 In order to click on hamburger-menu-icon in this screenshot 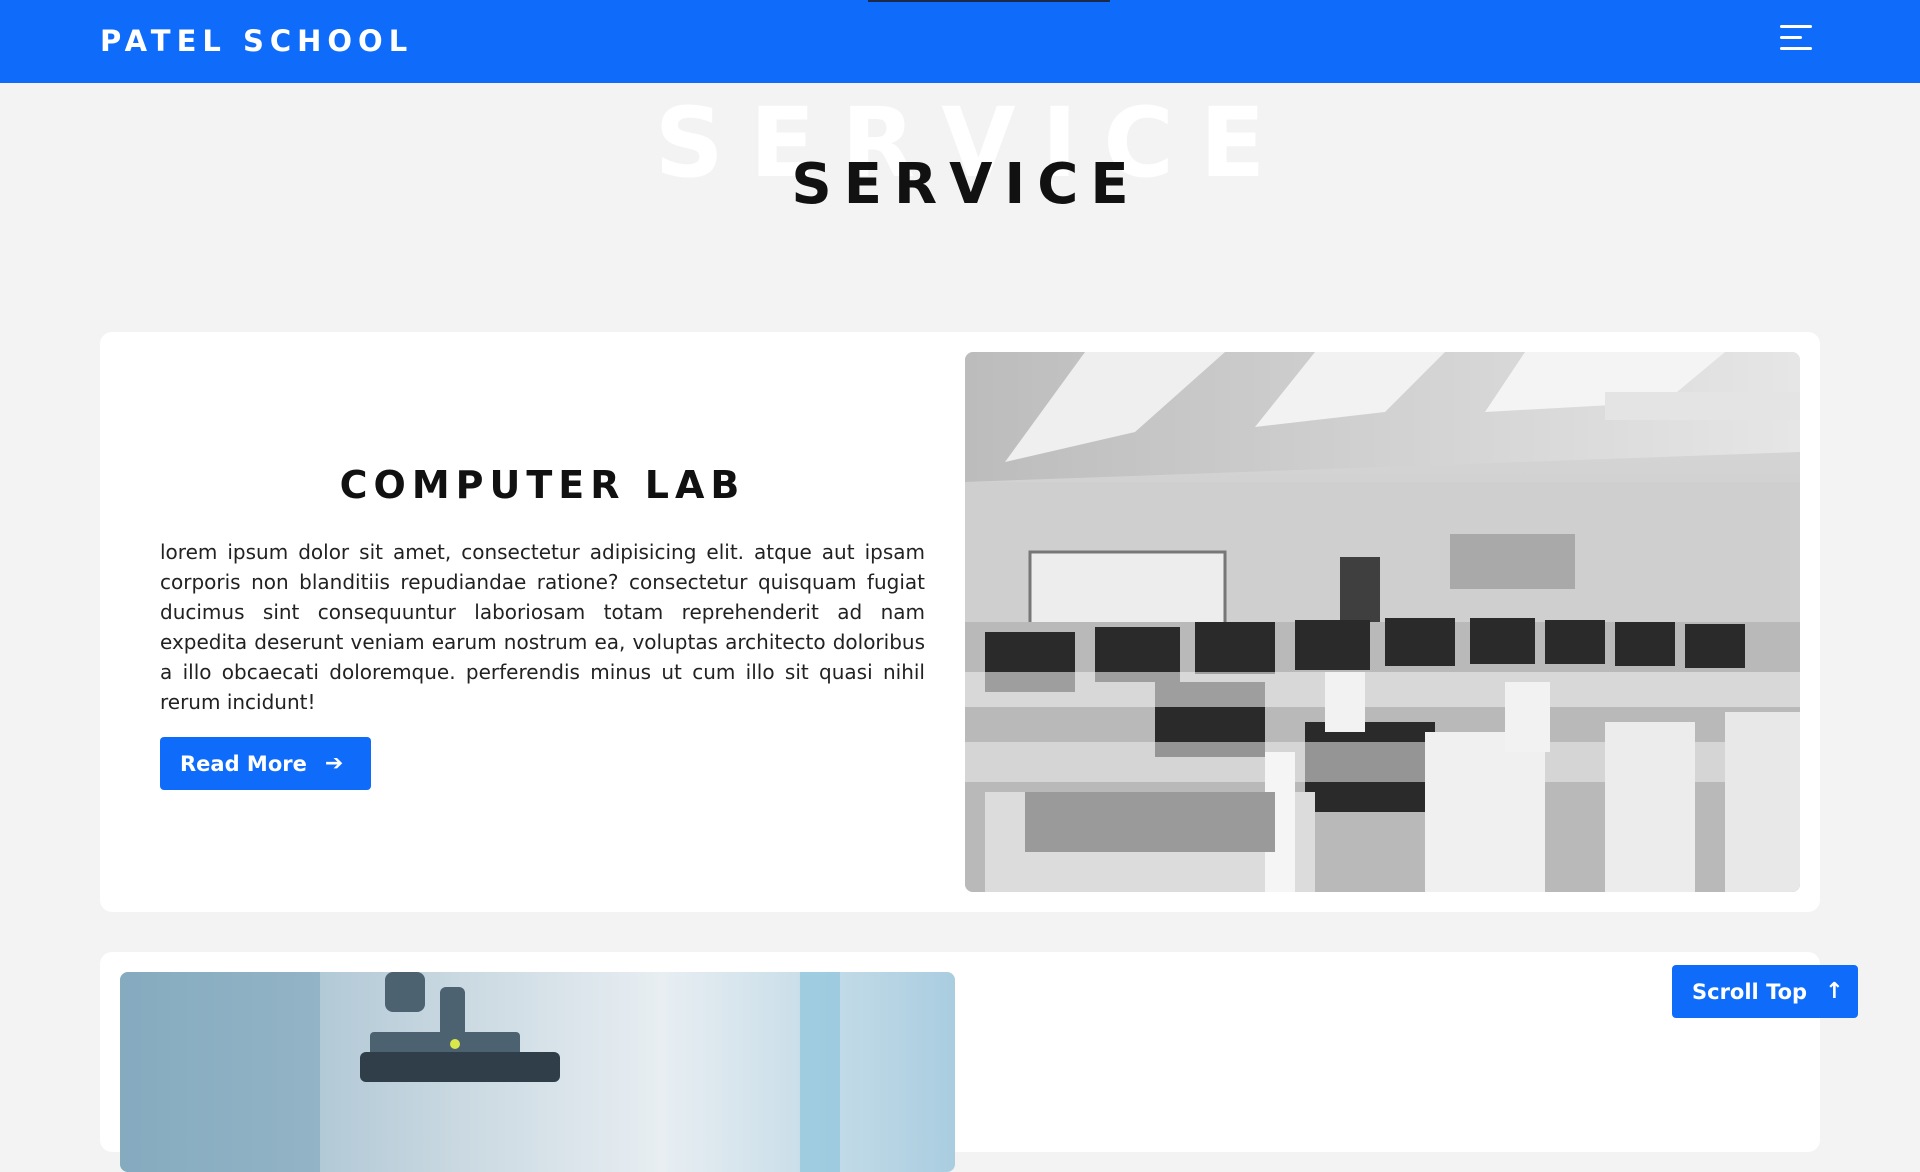, I will do `click(1797, 38)`.